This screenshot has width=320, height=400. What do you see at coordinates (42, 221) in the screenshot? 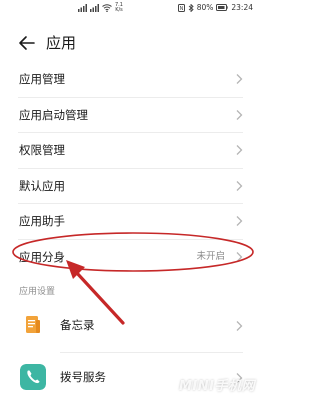
I see `menu-item-label: 应用助手` at bounding box center [42, 221].